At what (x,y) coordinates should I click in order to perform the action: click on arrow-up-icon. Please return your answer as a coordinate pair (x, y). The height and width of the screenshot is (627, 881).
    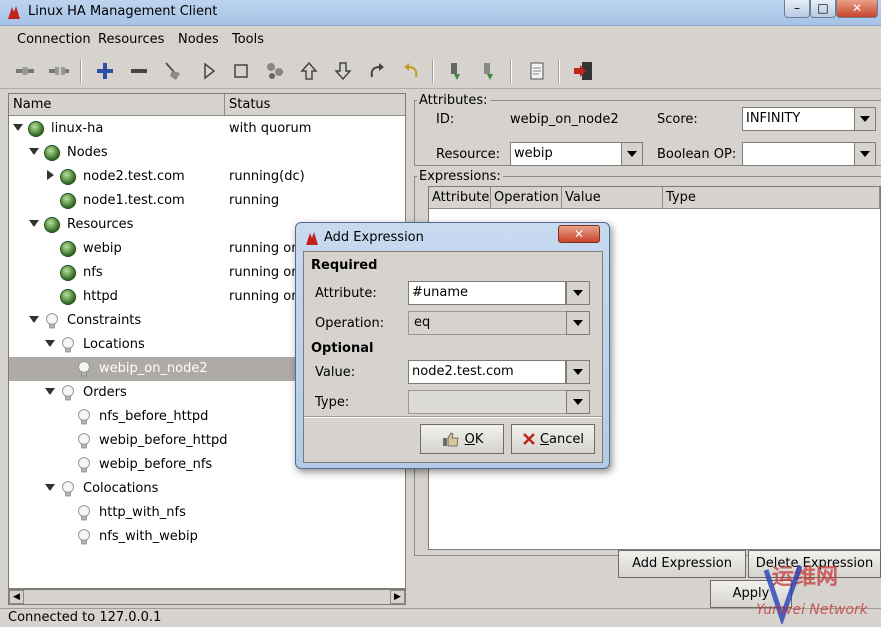
    Looking at the image, I should click on (309, 70).